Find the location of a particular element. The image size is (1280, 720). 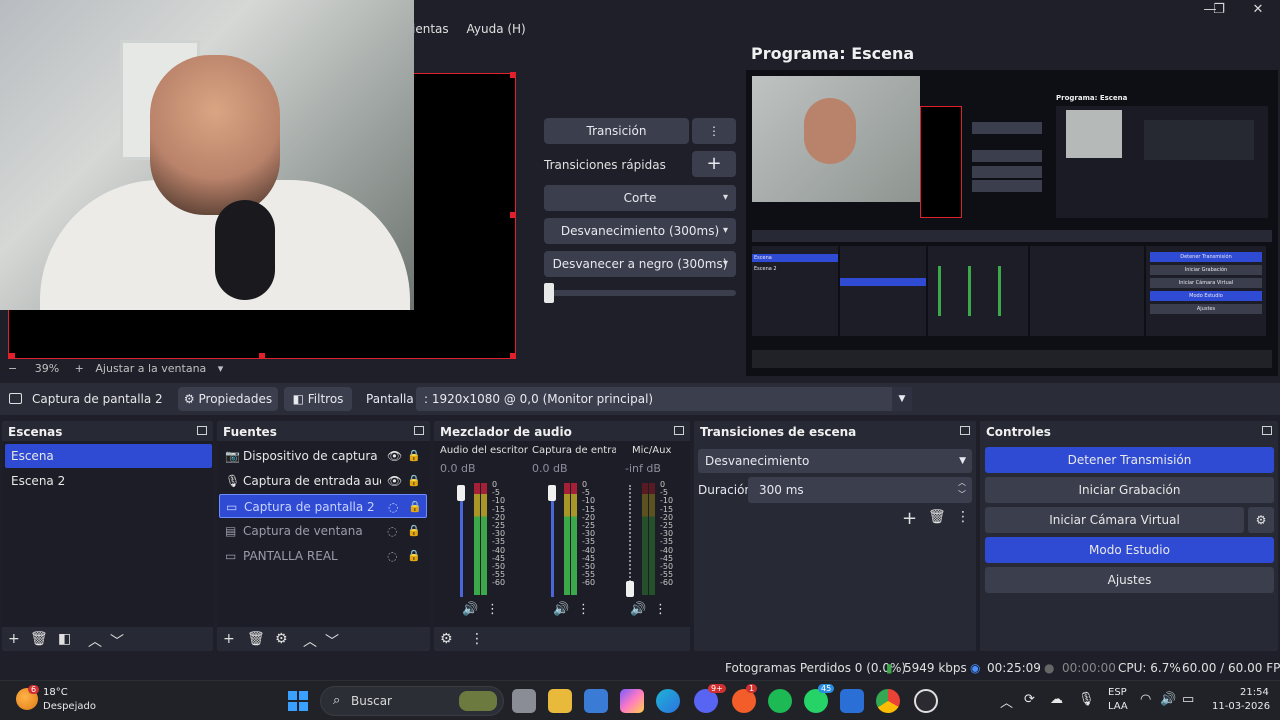

zoom-fit-label: Ajustar a la ventana is located at coordinates (150, 368).